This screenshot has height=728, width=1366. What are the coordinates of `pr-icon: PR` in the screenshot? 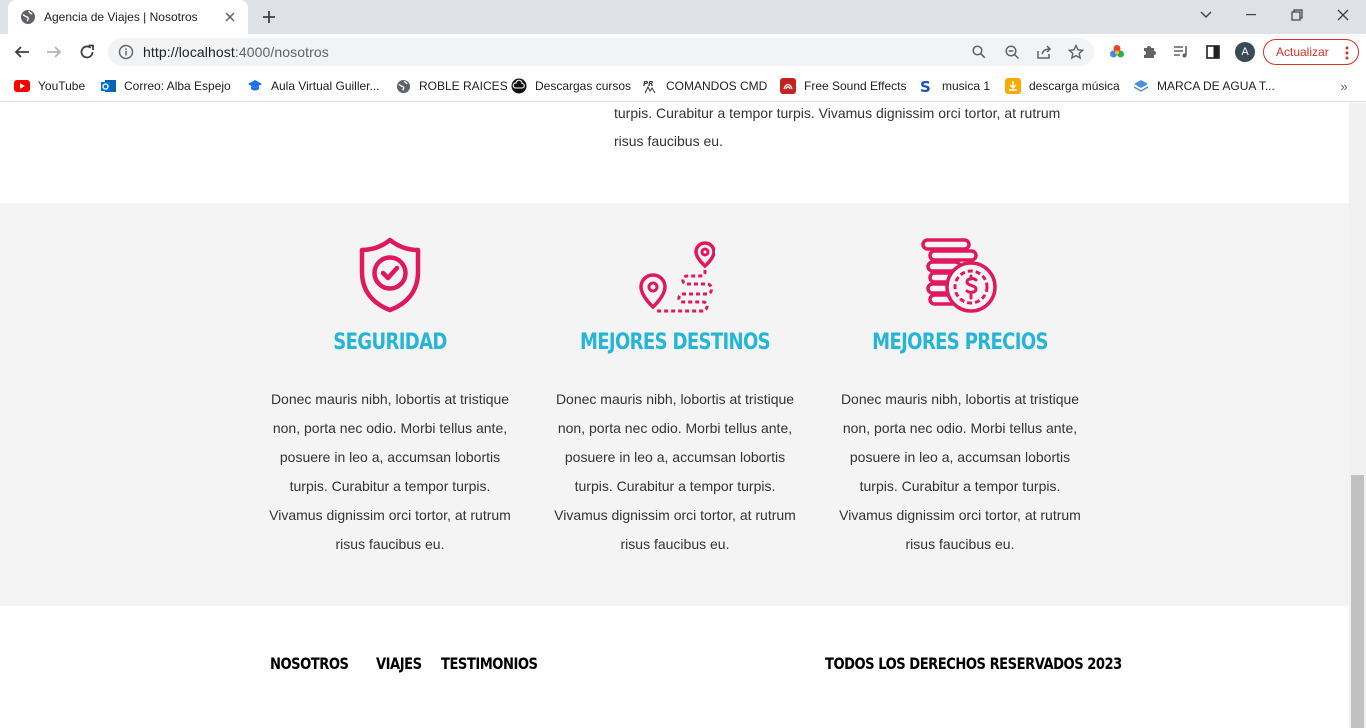 It's located at (650, 86).